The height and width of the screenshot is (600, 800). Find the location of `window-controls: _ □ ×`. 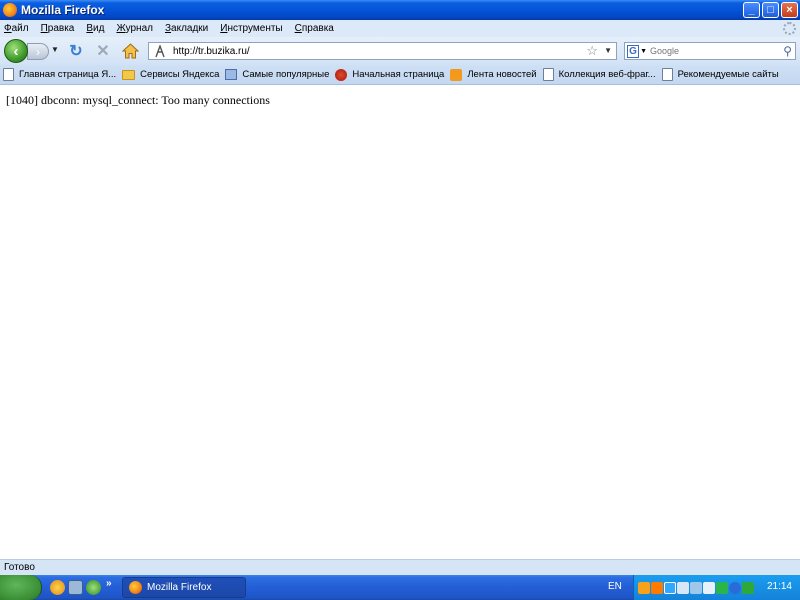

window-controls: _ □ × is located at coordinates (770, 10).